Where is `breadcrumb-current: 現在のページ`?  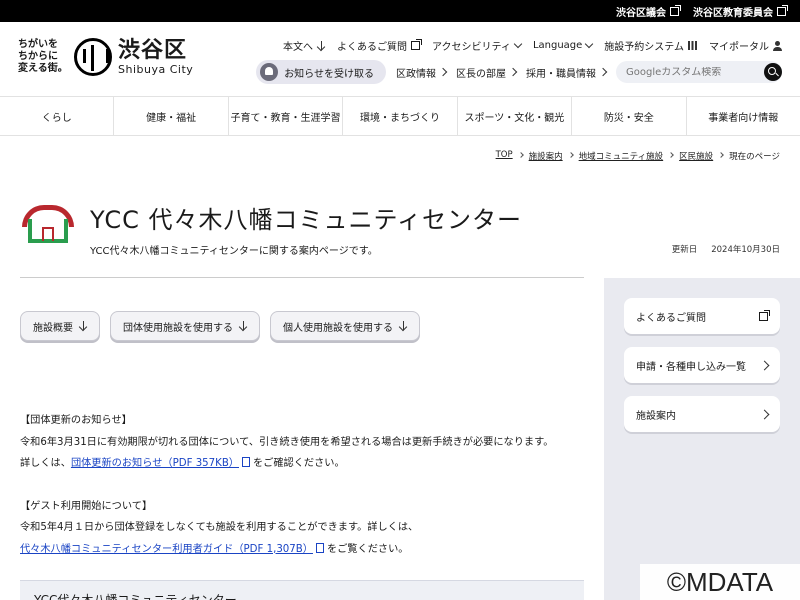 breadcrumb-current: 現在のページ is located at coordinates (754, 157).